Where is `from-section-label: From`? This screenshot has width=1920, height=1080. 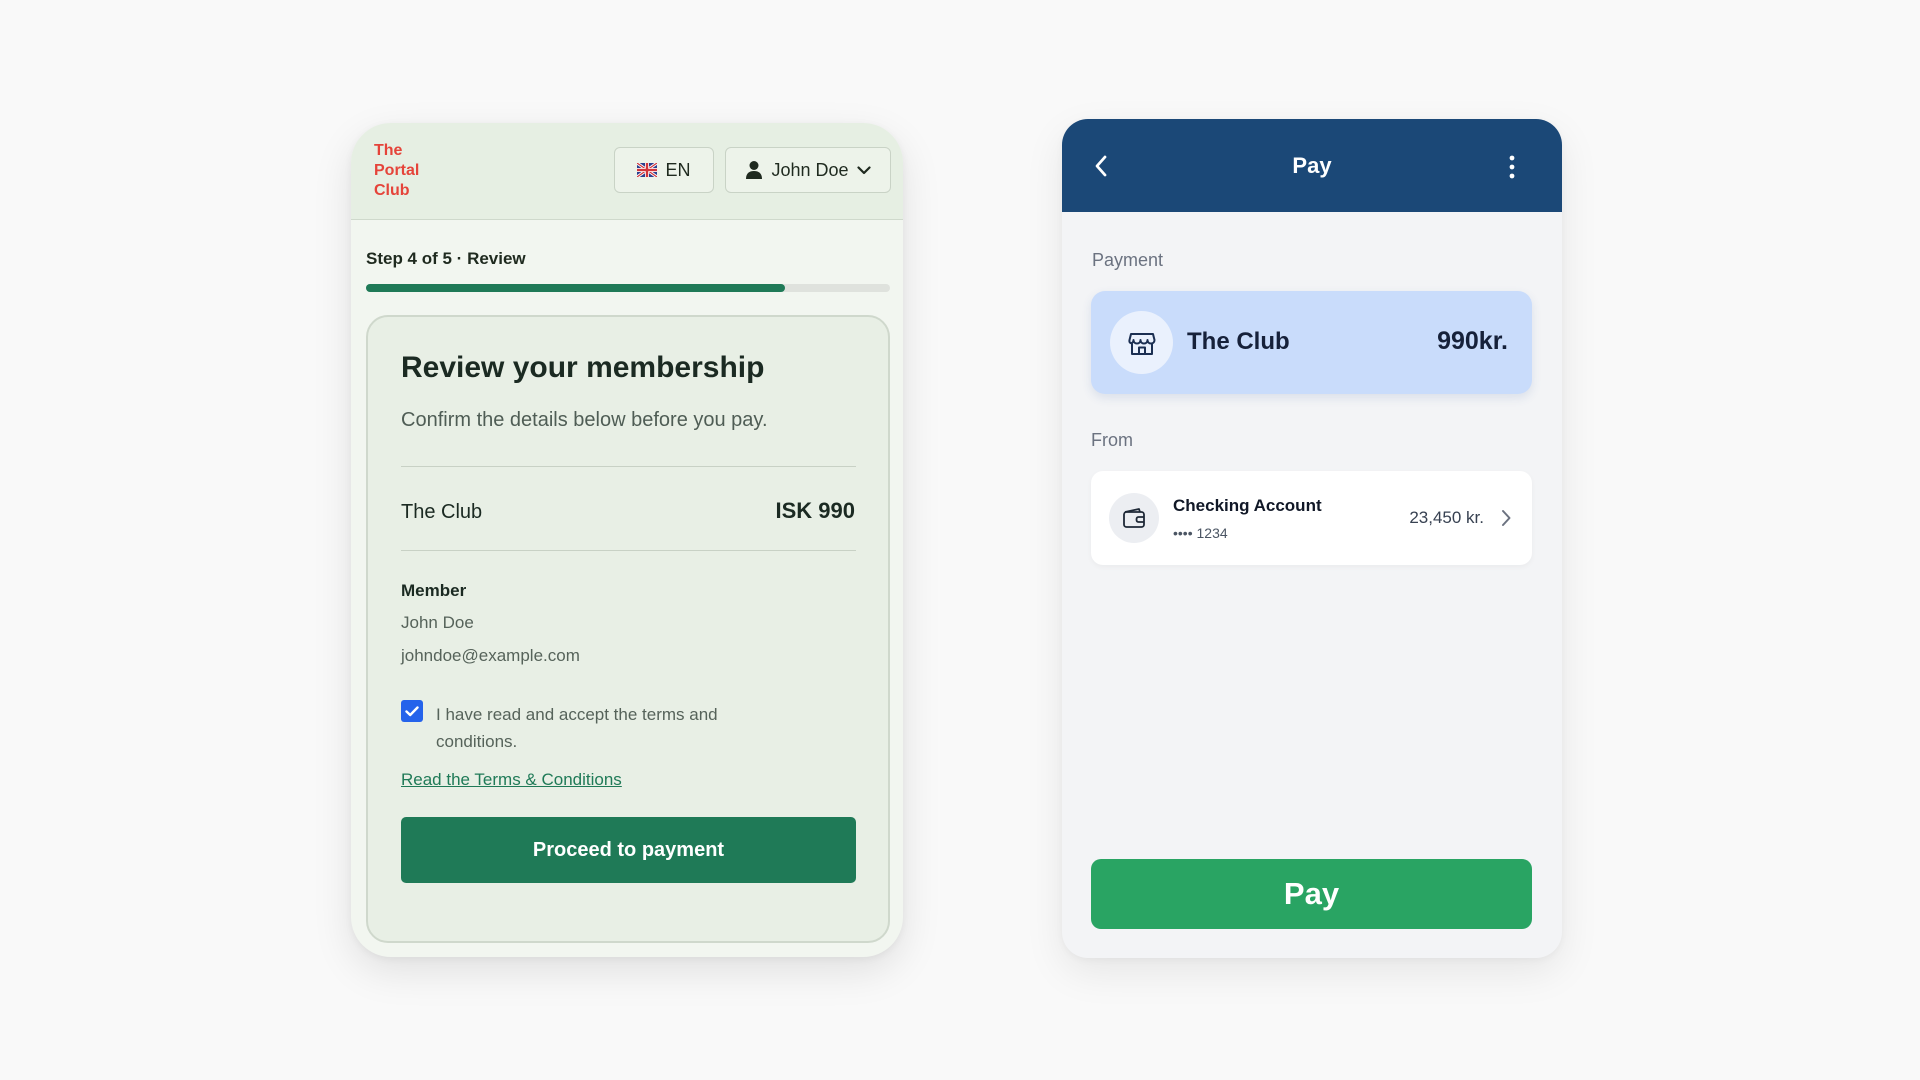
from-section-label: From is located at coordinates (1112, 440).